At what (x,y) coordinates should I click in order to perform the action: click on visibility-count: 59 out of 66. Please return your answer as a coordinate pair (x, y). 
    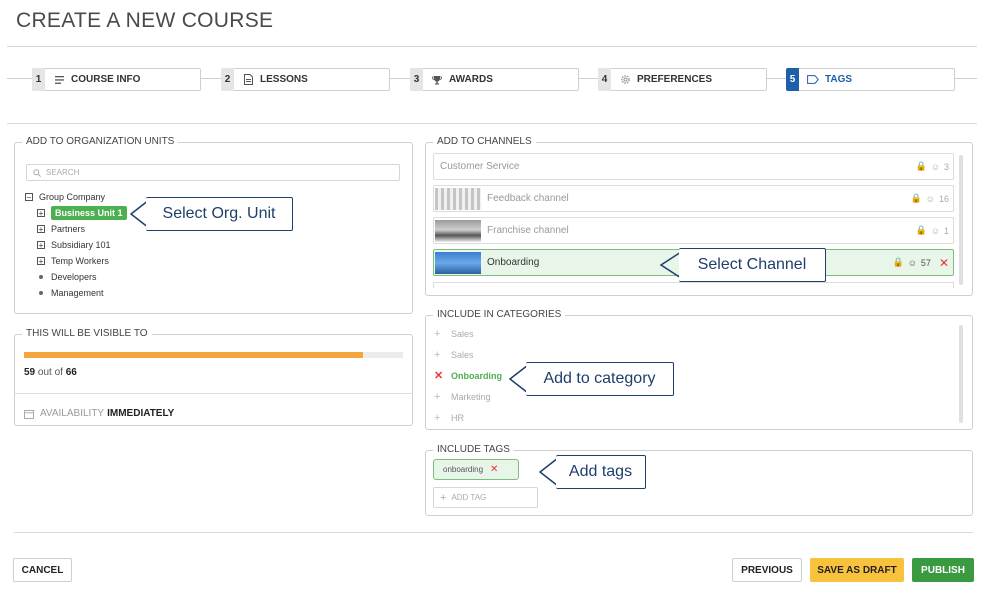
    Looking at the image, I should click on (50, 372).